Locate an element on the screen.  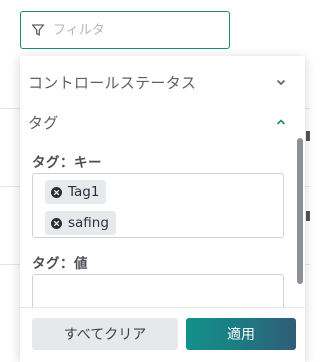
tag-key-label: タグ：キー is located at coordinates (67, 163).